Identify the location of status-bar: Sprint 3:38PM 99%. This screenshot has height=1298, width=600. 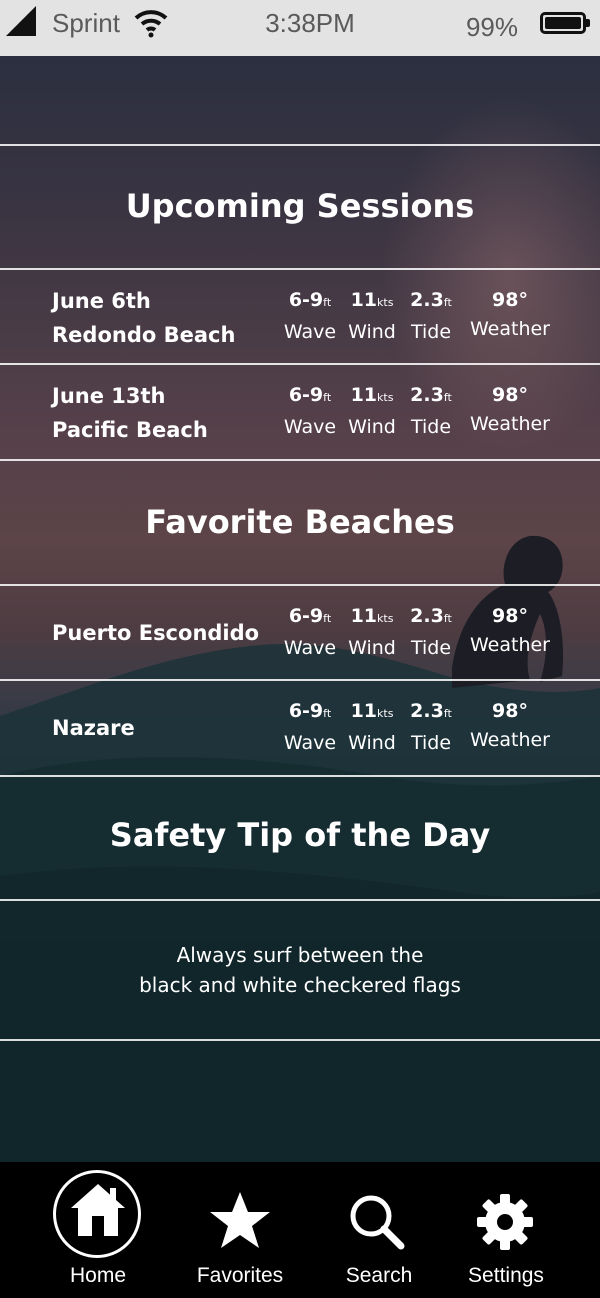
(300, 28).